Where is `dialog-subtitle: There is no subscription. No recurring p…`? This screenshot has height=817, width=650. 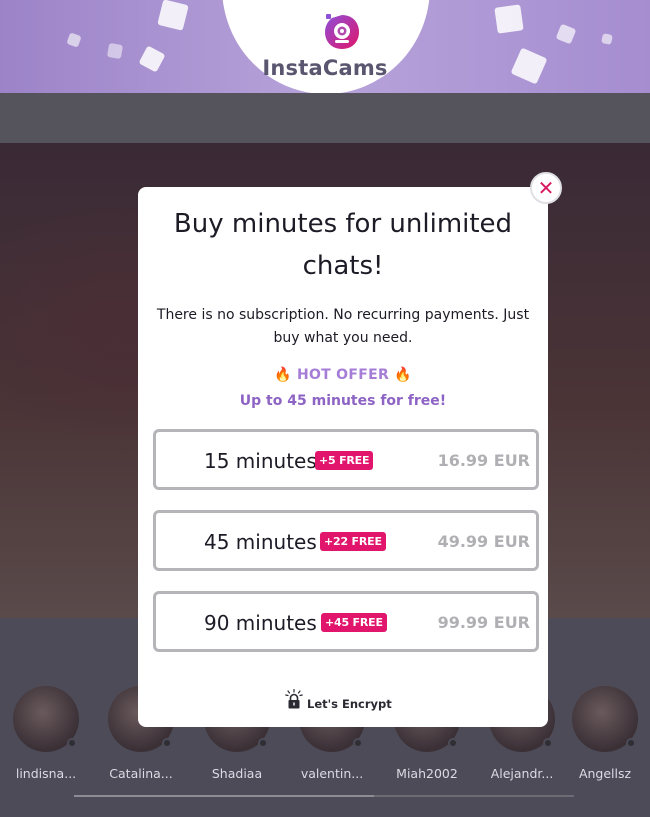
dialog-subtitle: There is no subscription. No recurring p… is located at coordinates (343, 326).